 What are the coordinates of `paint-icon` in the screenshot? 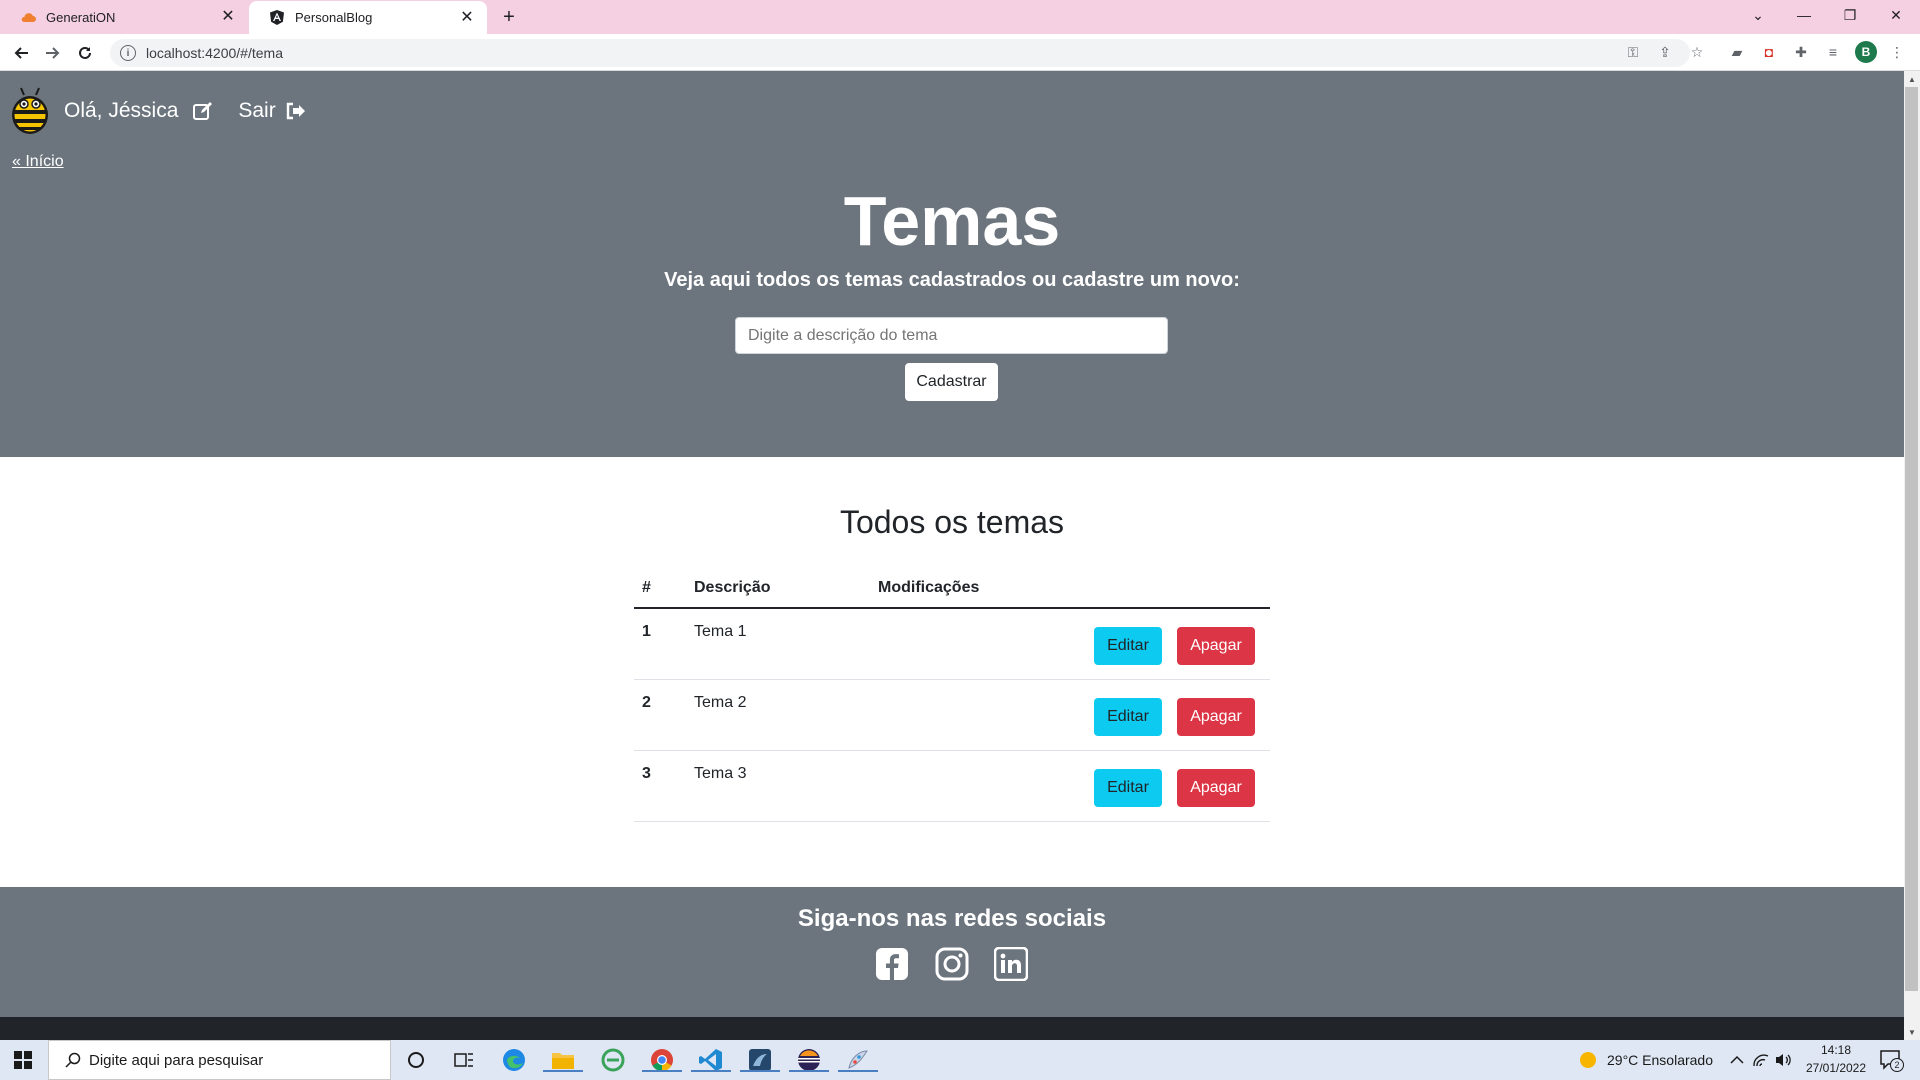 It's located at (858, 1060).